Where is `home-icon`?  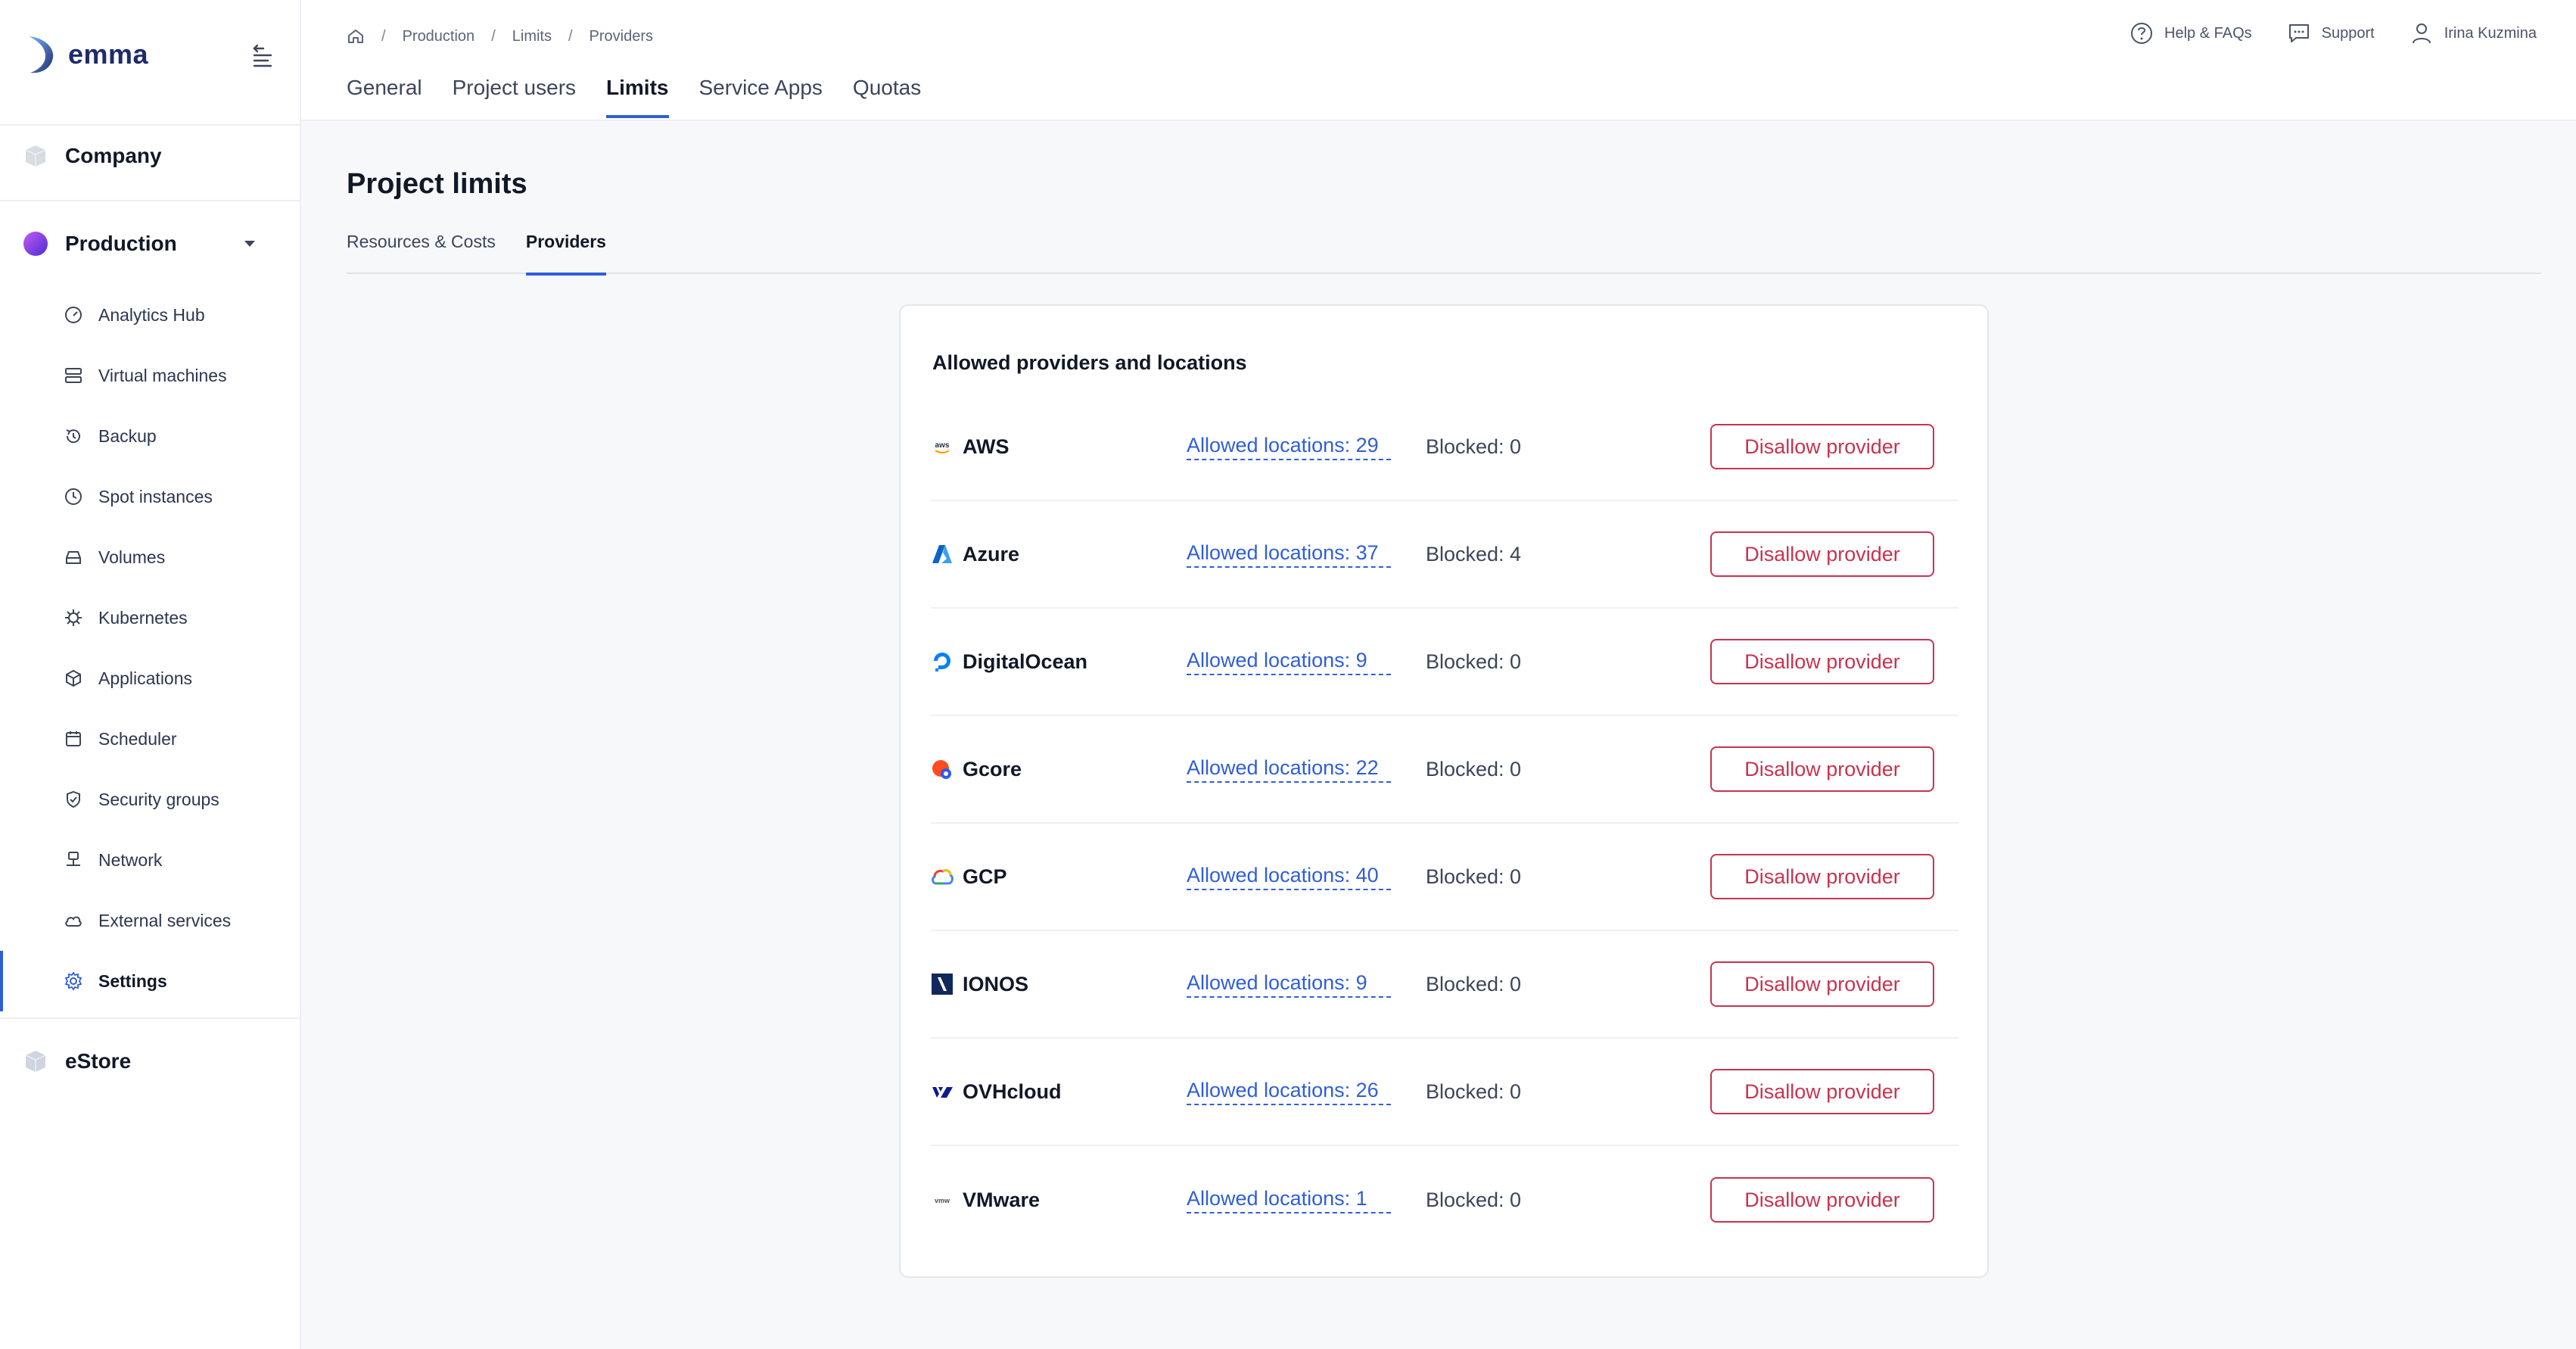
home-icon is located at coordinates (356, 36).